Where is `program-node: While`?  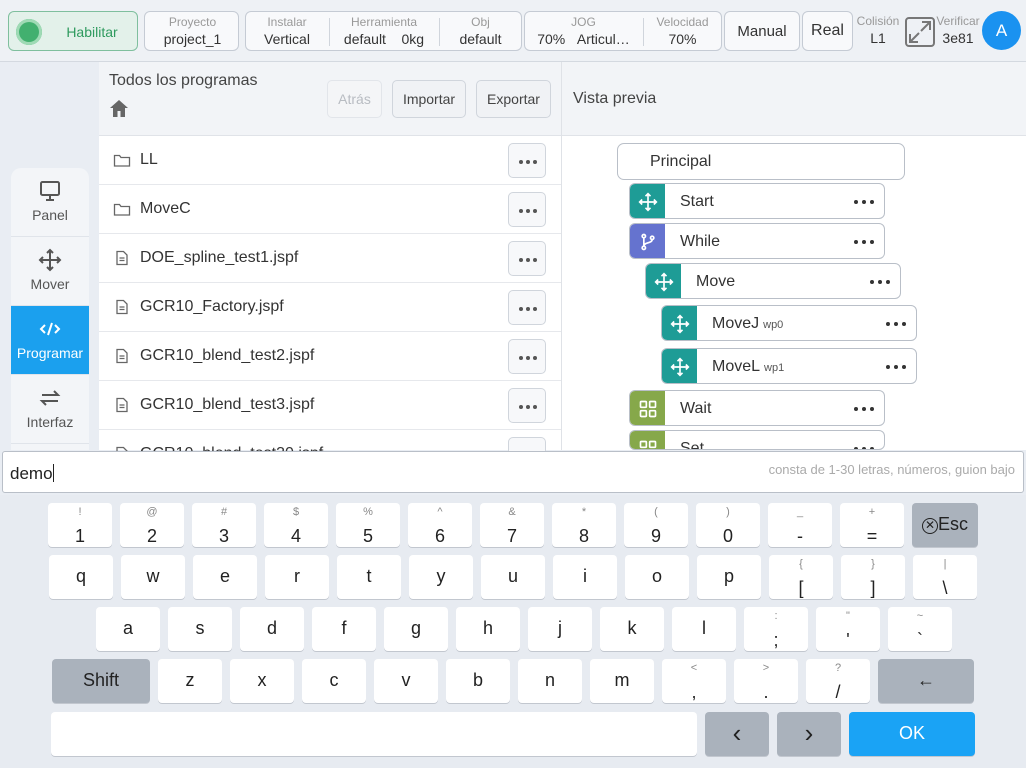
program-node: While is located at coordinates (757, 241).